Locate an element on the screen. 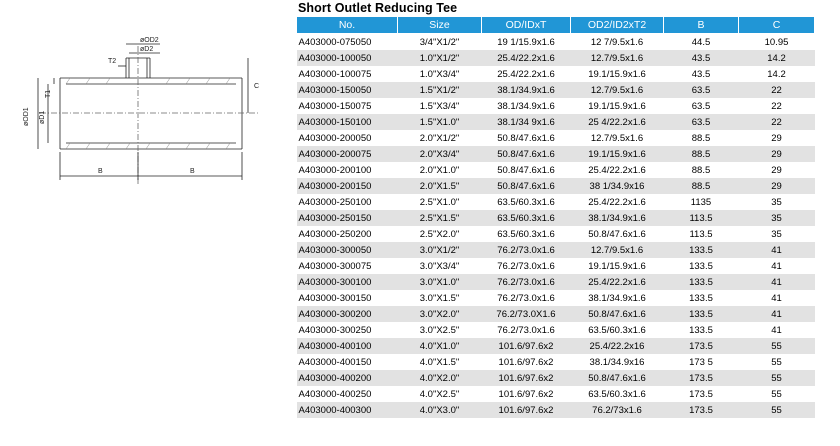 The height and width of the screenshot is (446, 840). cell-no: A403000-300075 is located at coordinates (347, 266).